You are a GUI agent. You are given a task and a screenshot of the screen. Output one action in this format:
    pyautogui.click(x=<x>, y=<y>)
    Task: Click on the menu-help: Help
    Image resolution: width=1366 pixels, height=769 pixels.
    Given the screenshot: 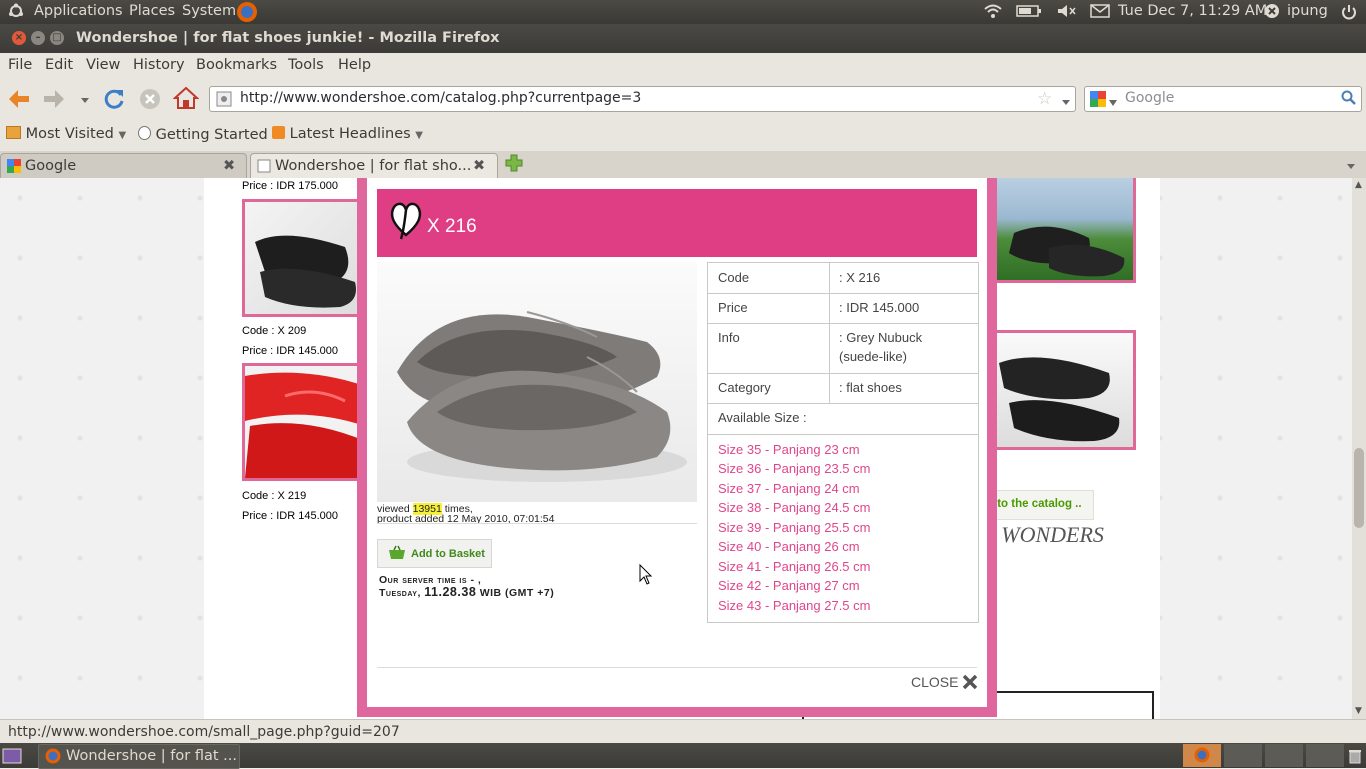 What is the action you would take?
    pyautogui.click(x=354, y=65)
    